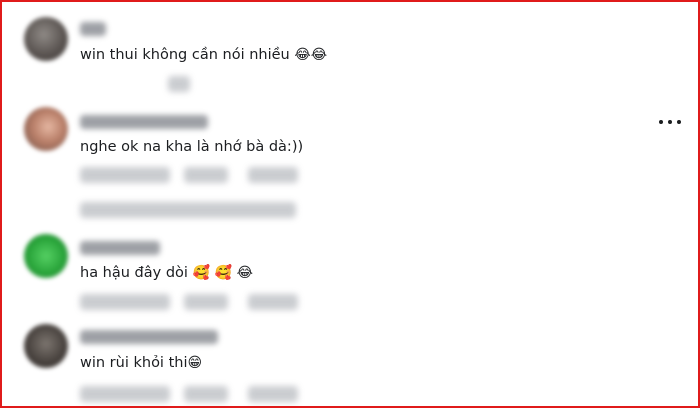 Image resolution: width=700 pixels, height=408 pixels. What do you see at coordinates (670, 122) in the screenshot?
I see `more-options-icon` at bounding box center [670, 122].